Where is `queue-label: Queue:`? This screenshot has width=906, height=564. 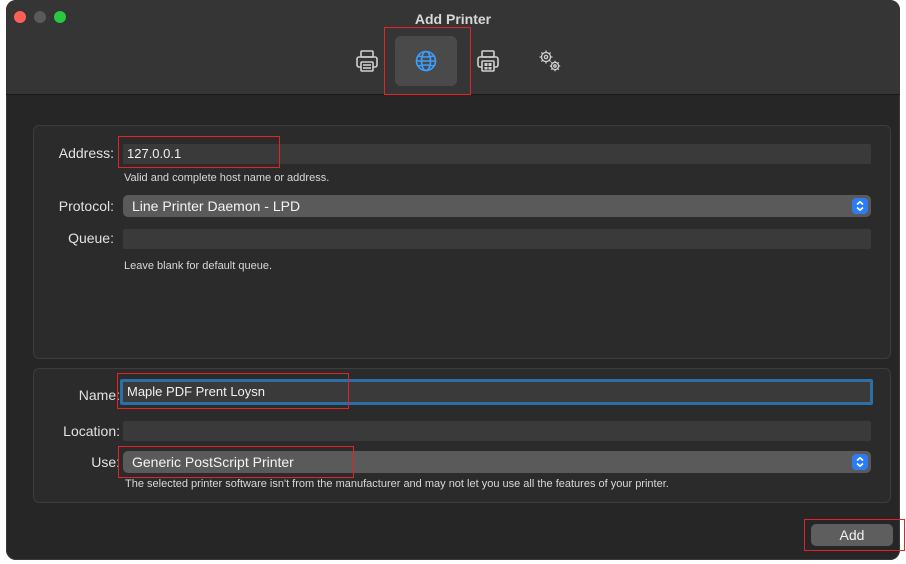 queue-label: Queue: is located at coordinates (91, 238).